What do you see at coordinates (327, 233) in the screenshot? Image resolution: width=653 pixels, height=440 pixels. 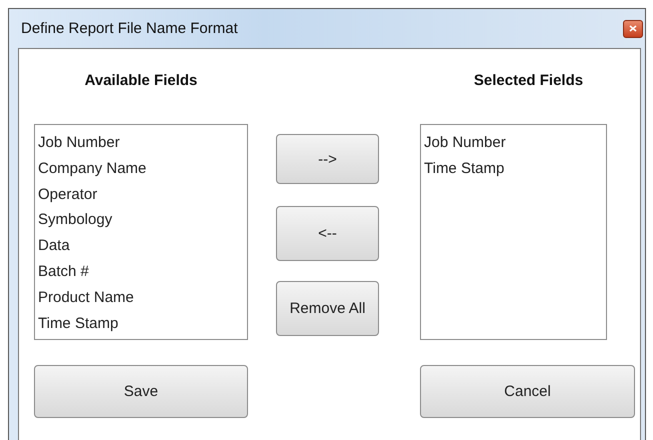 I see `move-button: <--` at bounding box center [327, 233].